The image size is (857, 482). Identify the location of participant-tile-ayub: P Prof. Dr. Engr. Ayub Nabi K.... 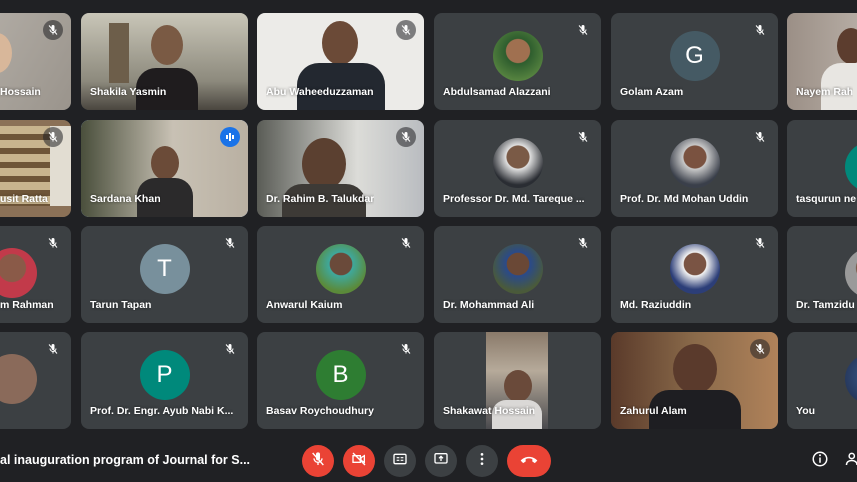
(164, 380).